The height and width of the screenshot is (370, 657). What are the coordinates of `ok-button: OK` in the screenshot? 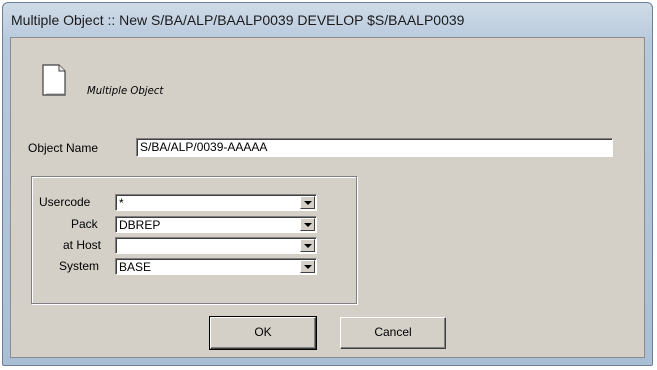 It's located at (263, 333).